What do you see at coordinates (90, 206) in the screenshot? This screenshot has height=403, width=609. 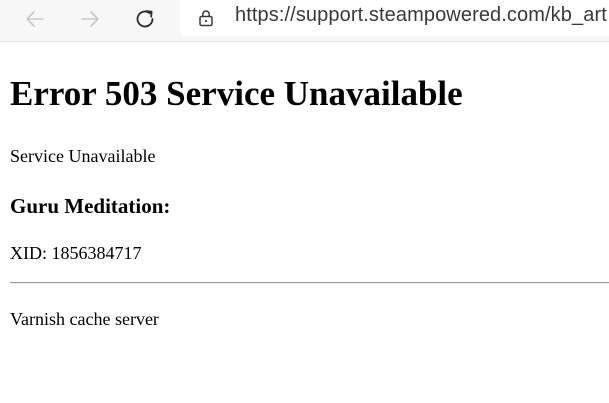 I see `guru-meditation-heading: Guru Meditation:` at bounding box center [90, 206].